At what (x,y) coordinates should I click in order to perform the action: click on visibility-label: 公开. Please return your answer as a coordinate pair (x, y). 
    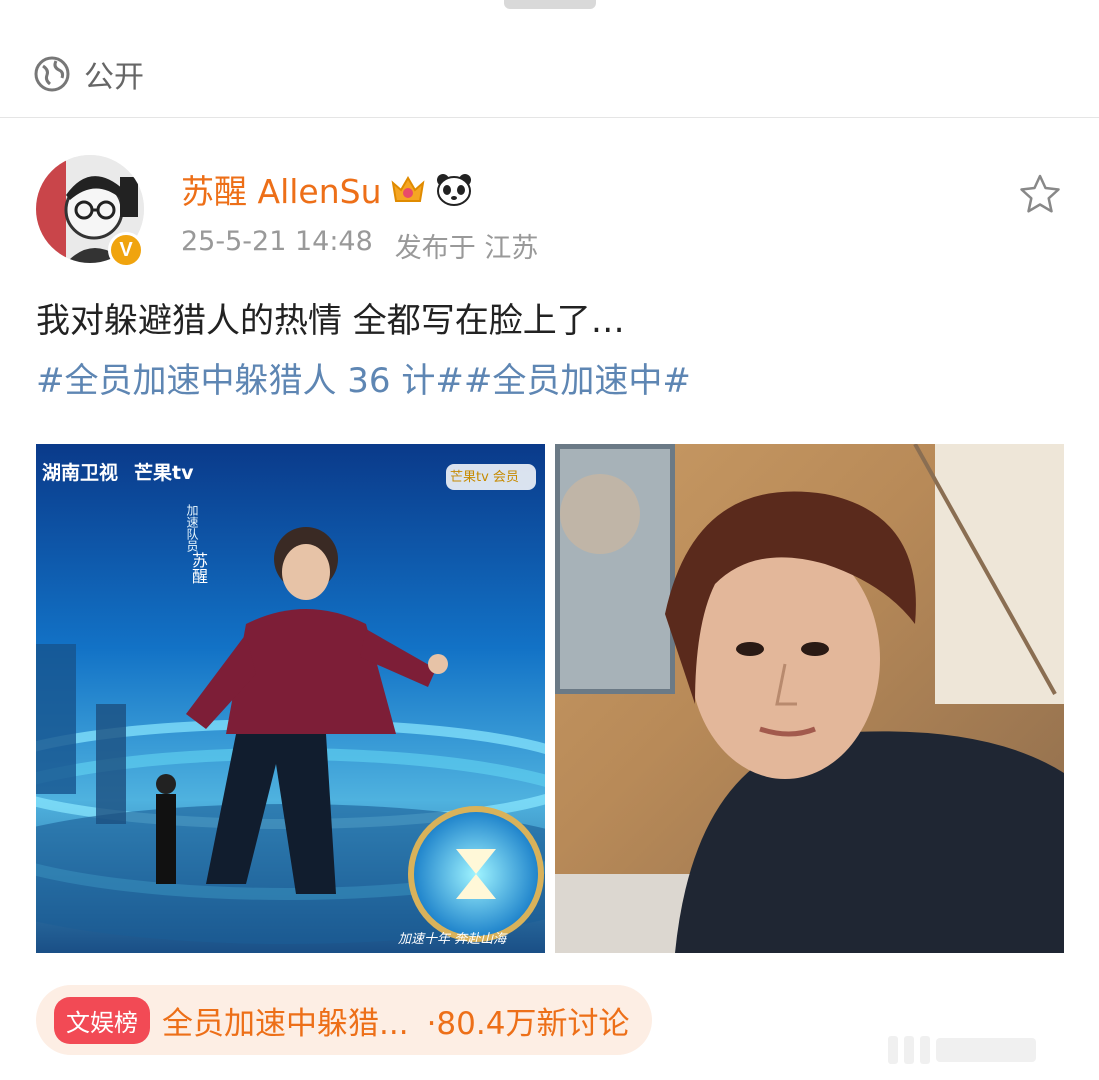
    Looking at the image, I should click on (114, 77).